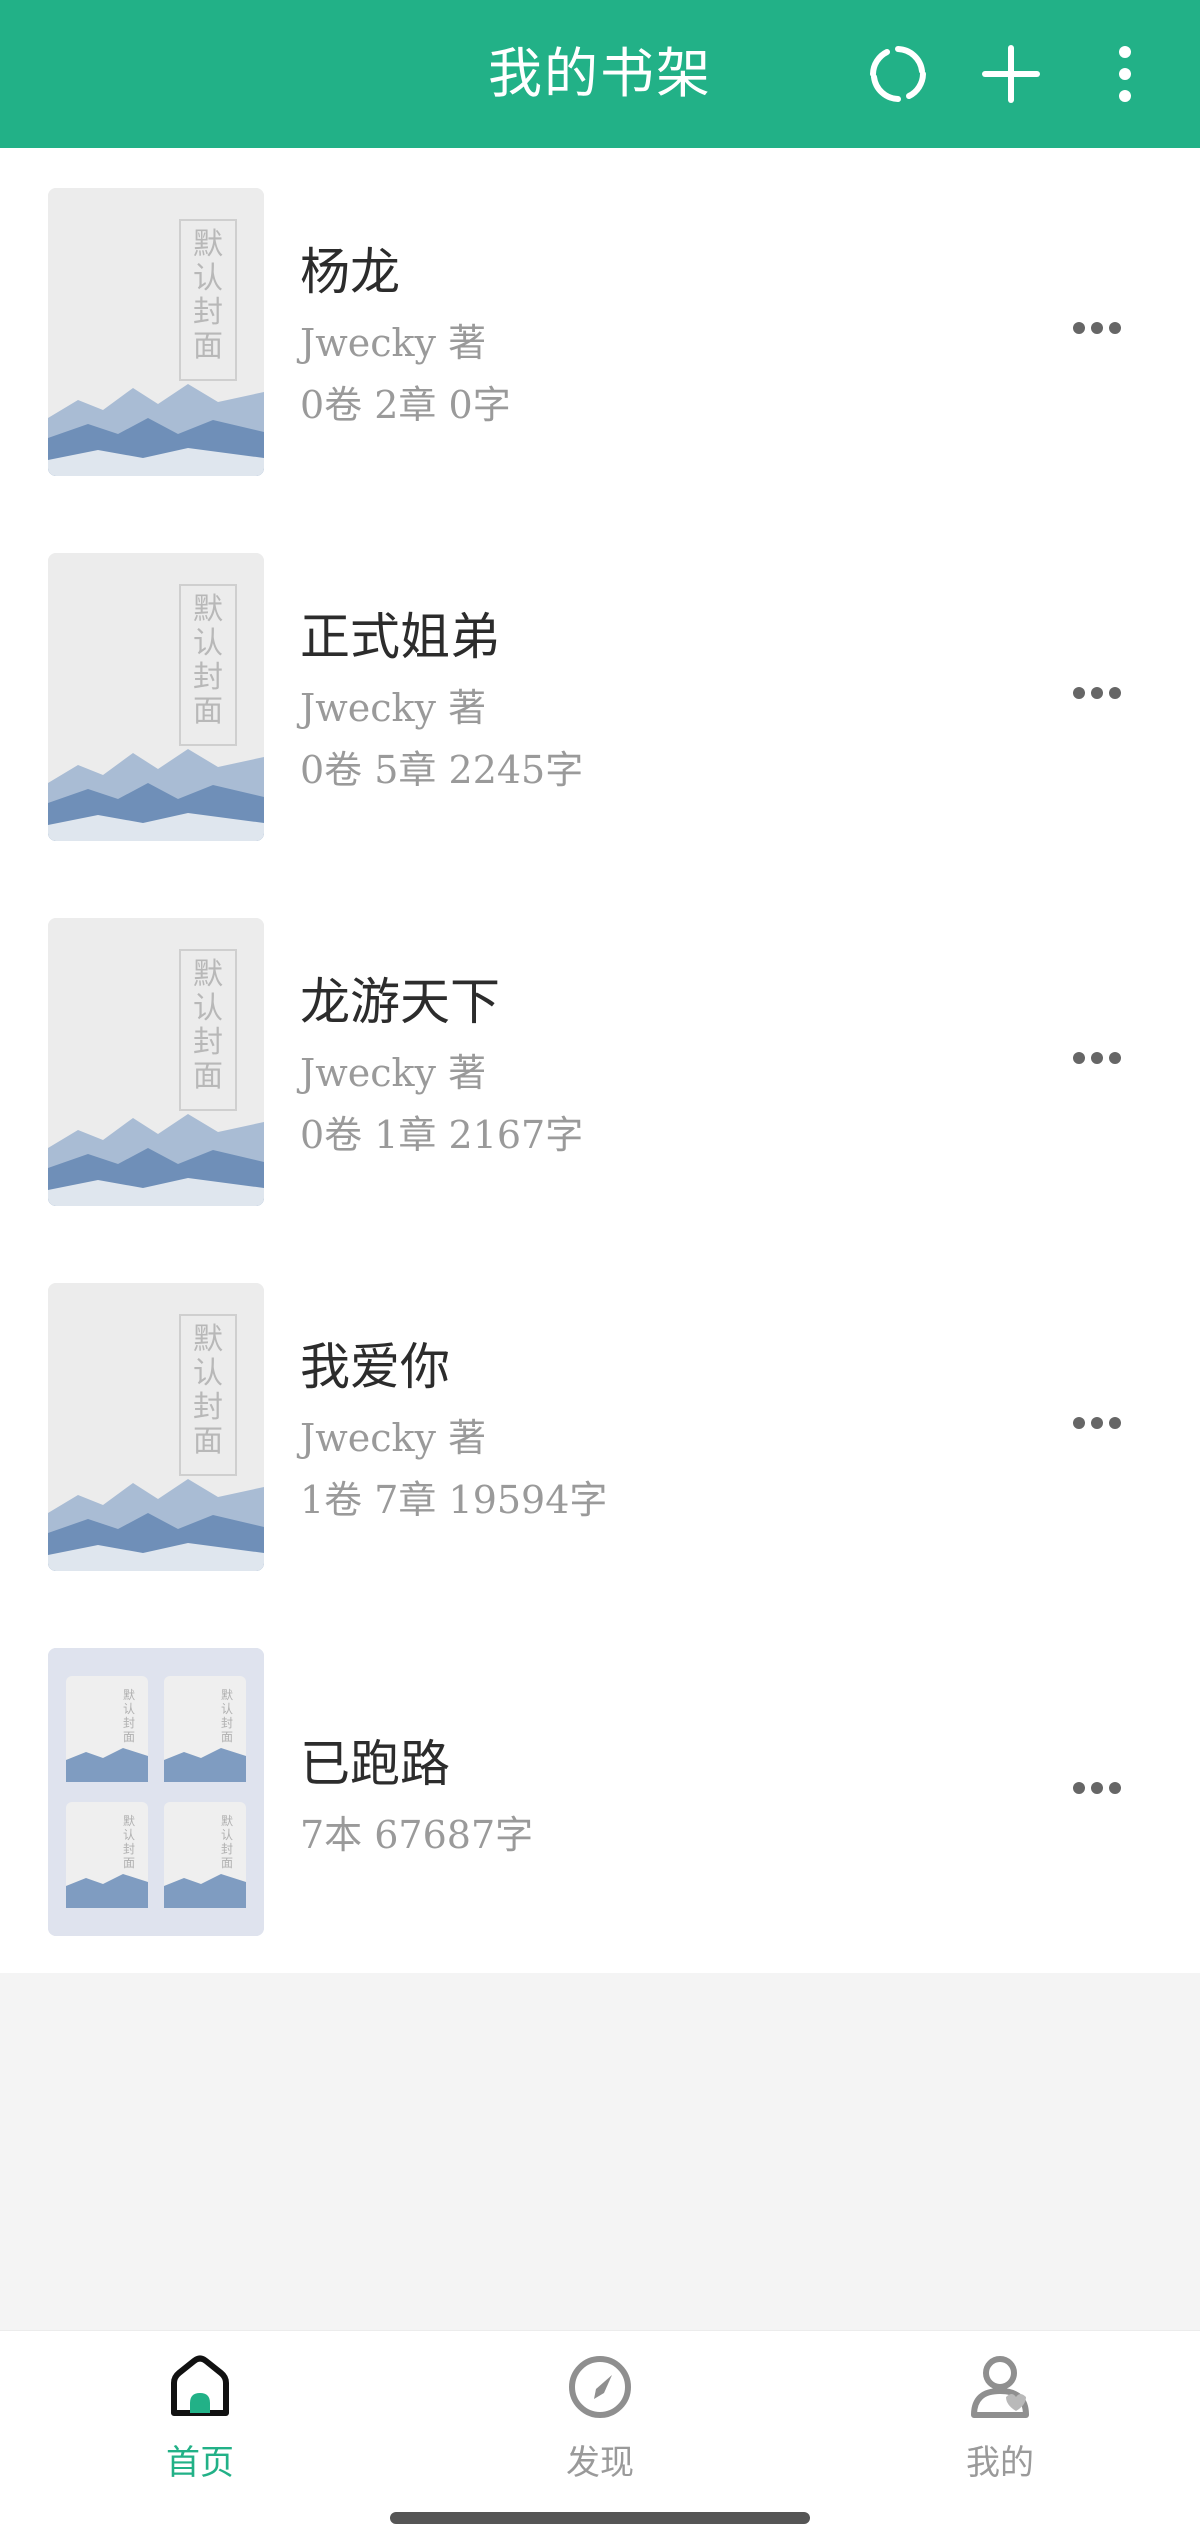 Image resolution: width=1200 pixels, height=2546 pixels. Describe the element at coordinates (600, 74) in the screenshot. I see `top-app-bar: 我的书架` at that location.